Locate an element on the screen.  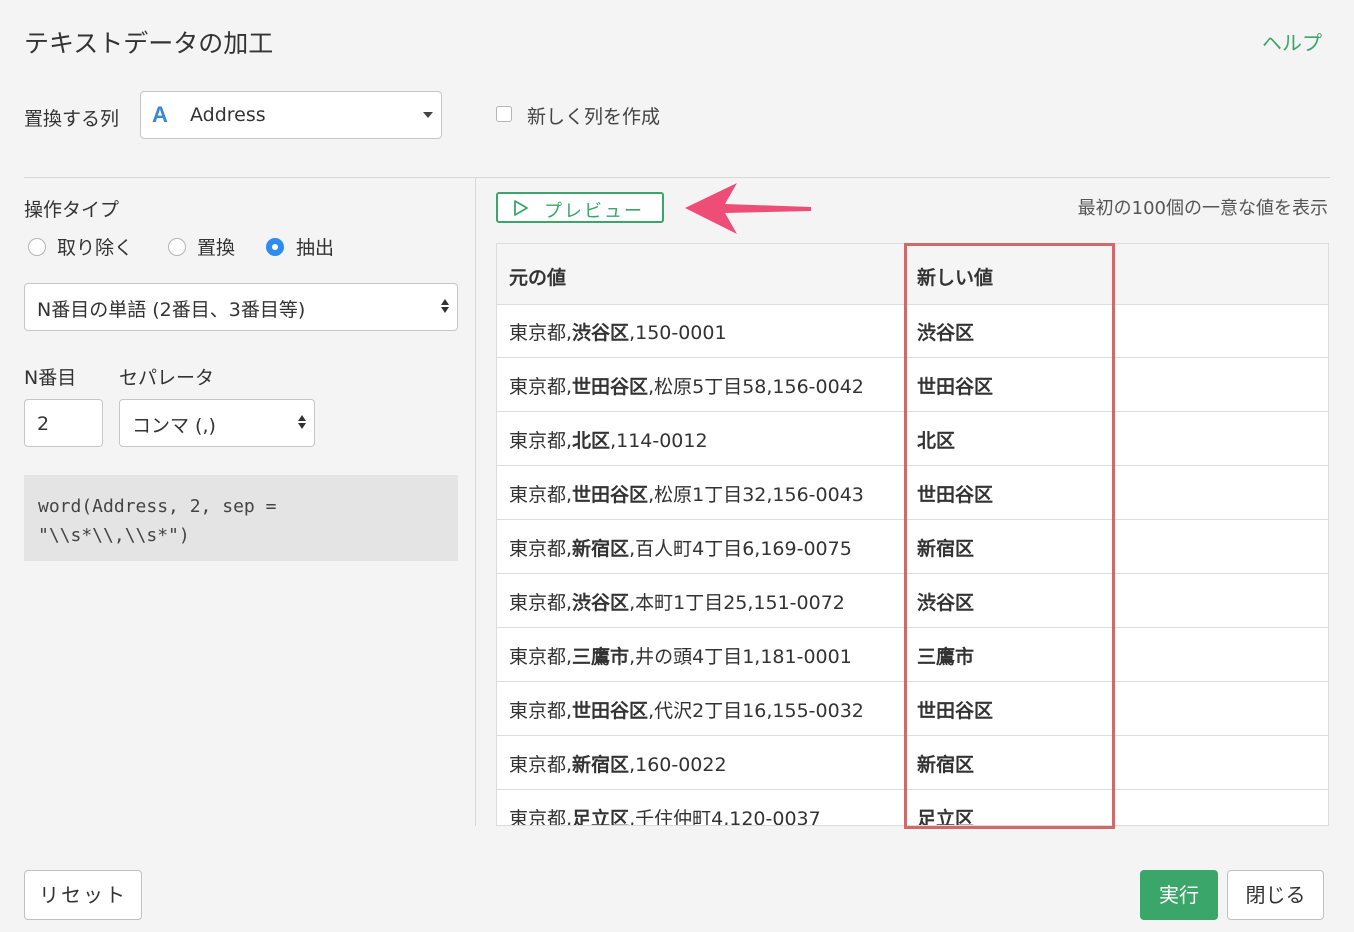
separator-select: コンマ (,) is located at coordinates (217, 423).